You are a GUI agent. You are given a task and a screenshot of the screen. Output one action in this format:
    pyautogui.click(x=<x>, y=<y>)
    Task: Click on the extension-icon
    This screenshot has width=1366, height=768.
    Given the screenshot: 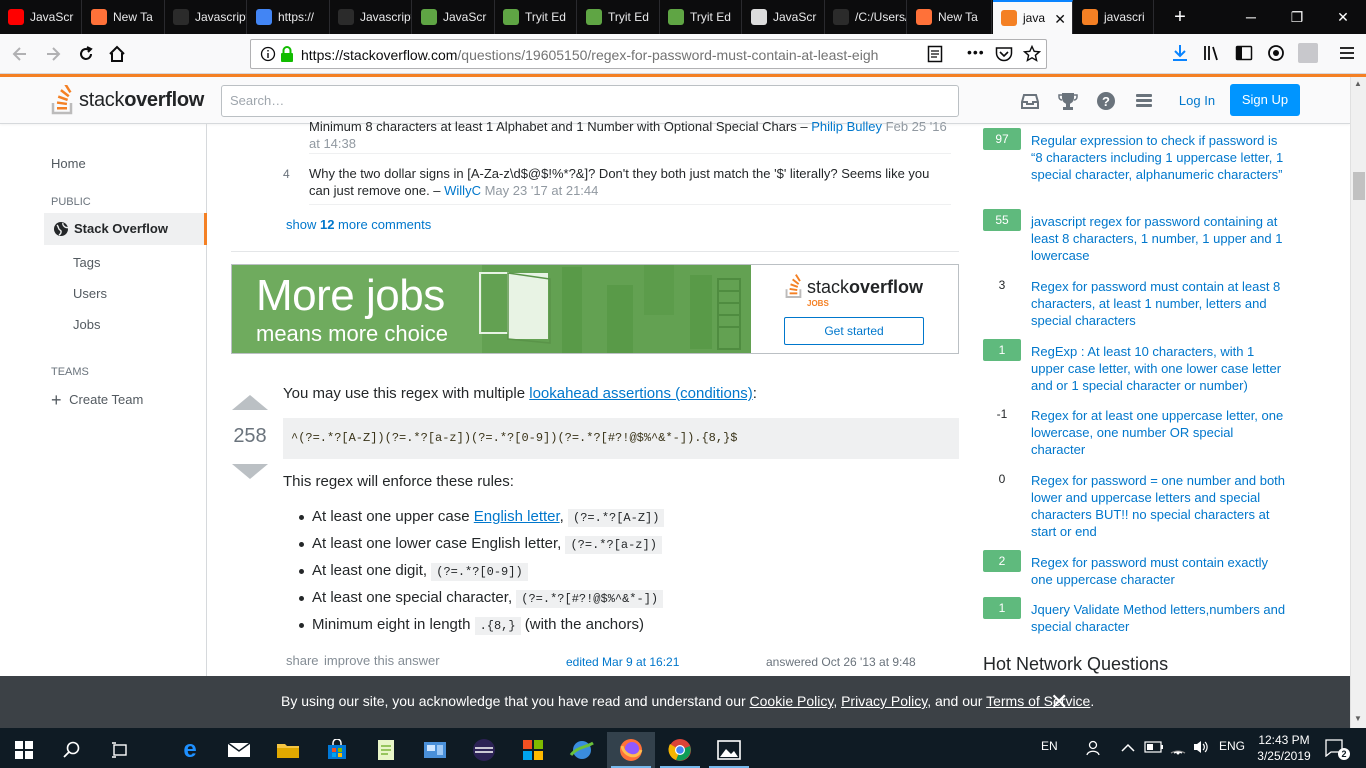 What is the action you would take?
    pyautogui.click(x=1308, y=53)
    